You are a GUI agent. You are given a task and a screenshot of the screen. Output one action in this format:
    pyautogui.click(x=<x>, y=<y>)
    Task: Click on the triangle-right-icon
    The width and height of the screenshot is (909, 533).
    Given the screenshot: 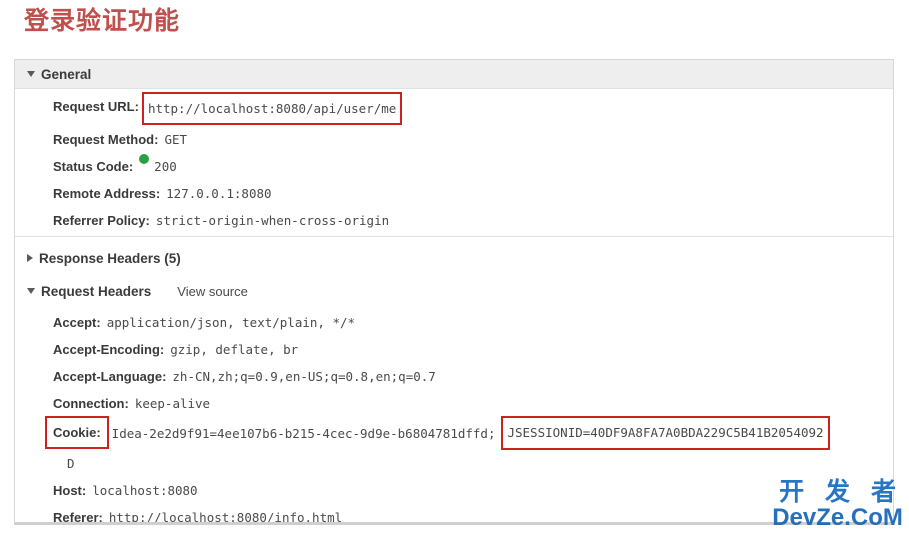 What is the action you would take?
    pyautogui.click(x=30, y=258)
    